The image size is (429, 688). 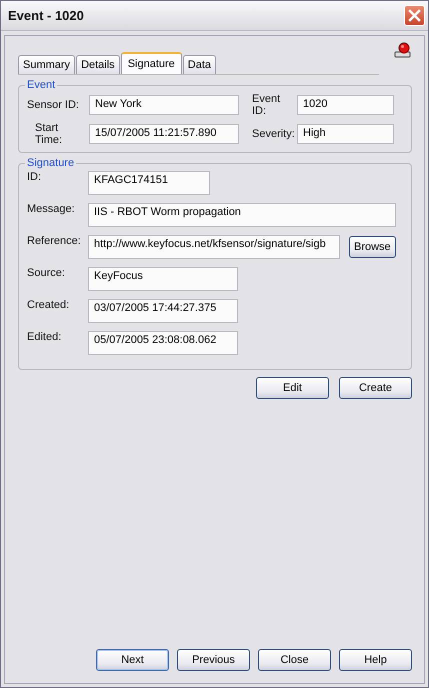 I want to click on field-label: Reference:, so click(x=54, y=241).